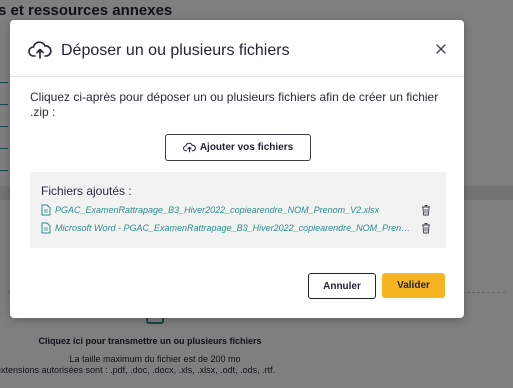  What do you see at coordinates (413, 285) in the screenshot?
I see `validate-button: Valider` at bounding box center [413, 285].